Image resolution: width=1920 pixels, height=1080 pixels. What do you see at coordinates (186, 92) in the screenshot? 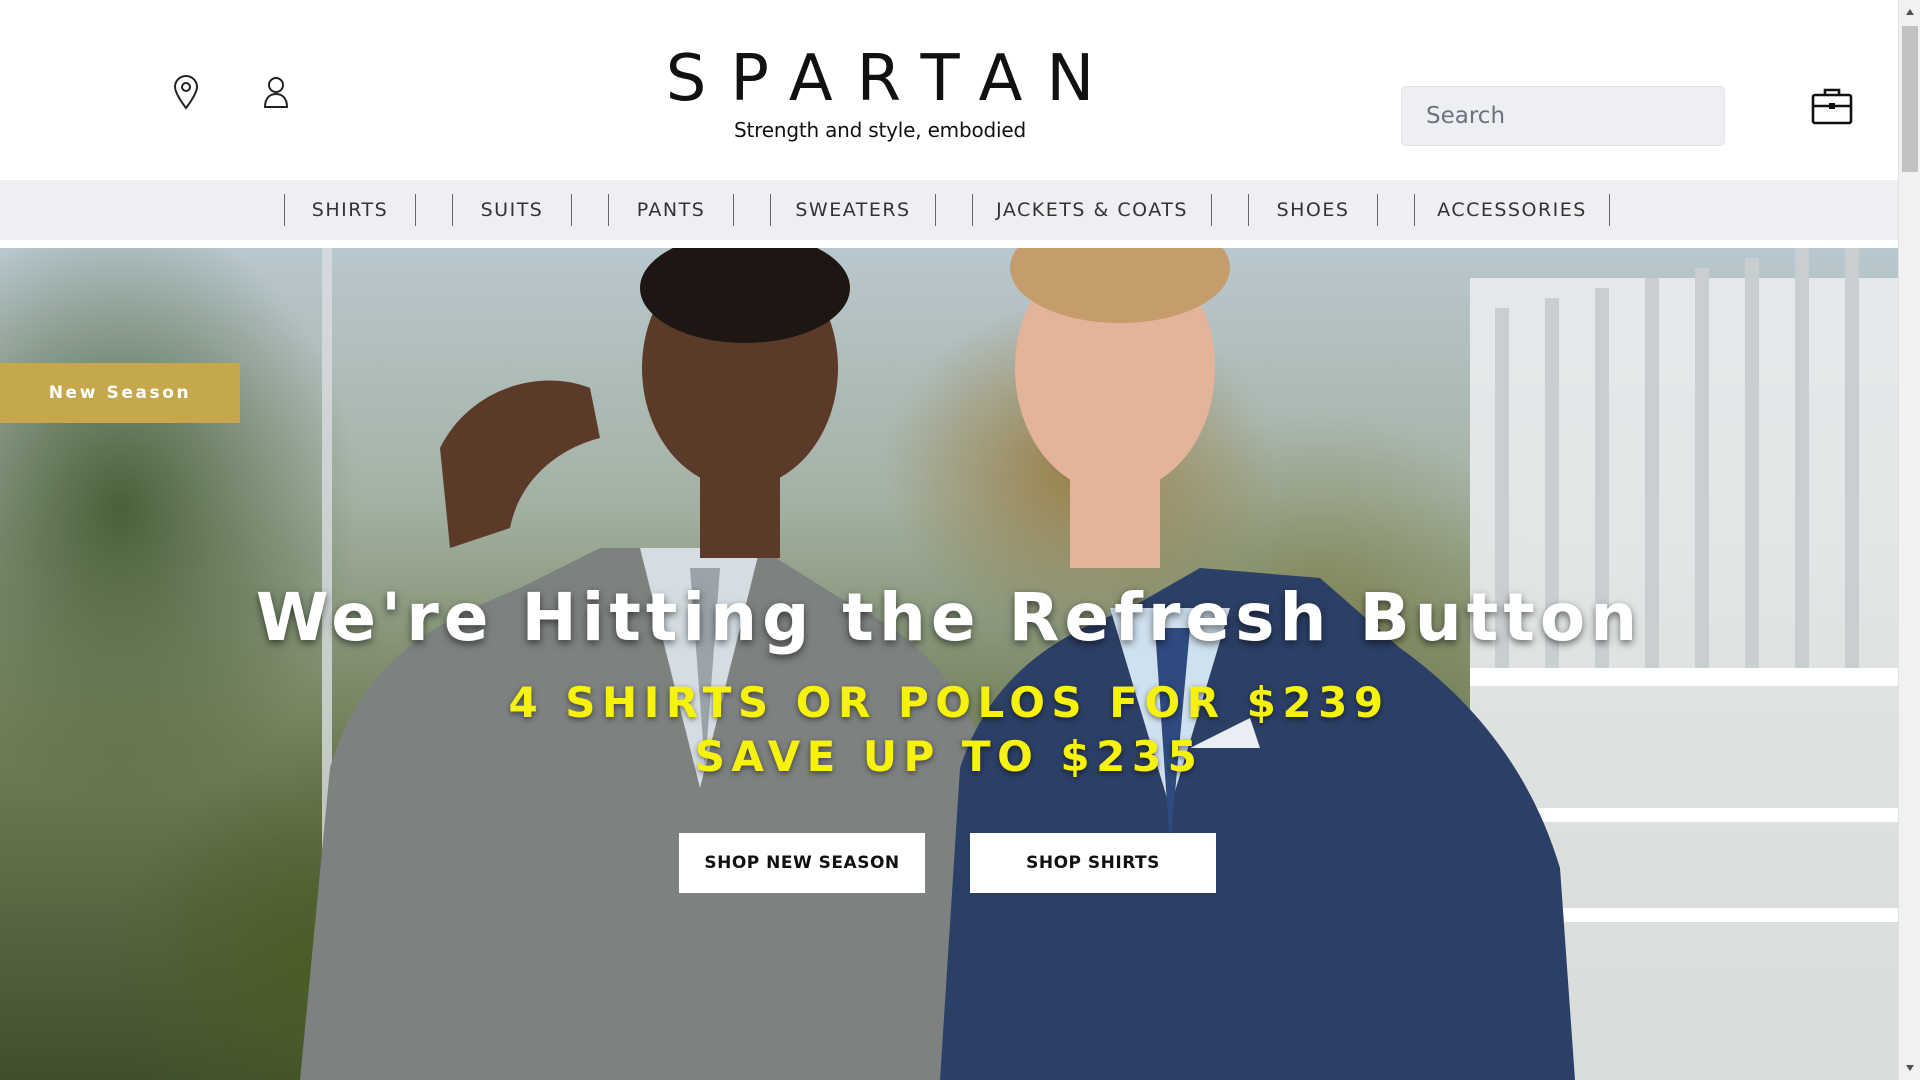
I see `map-pin-icon` at bounding box center [186, 92].